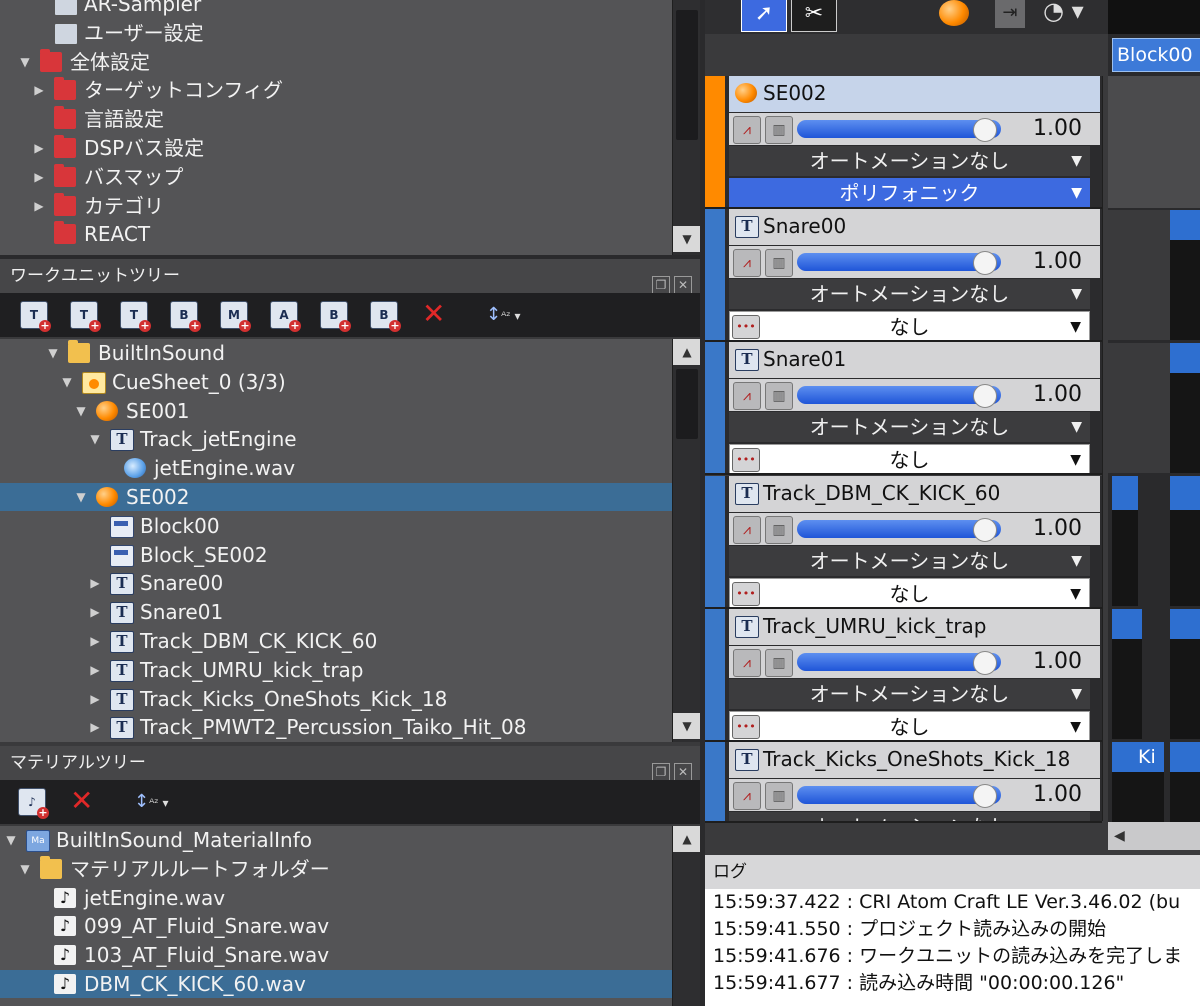 This screenshot has width=1200, height=1006. What do you see at coordinates (814, 16) in the screenshot?
I see `cut-tool-icon: ✂` at bounding box center [814, 16].